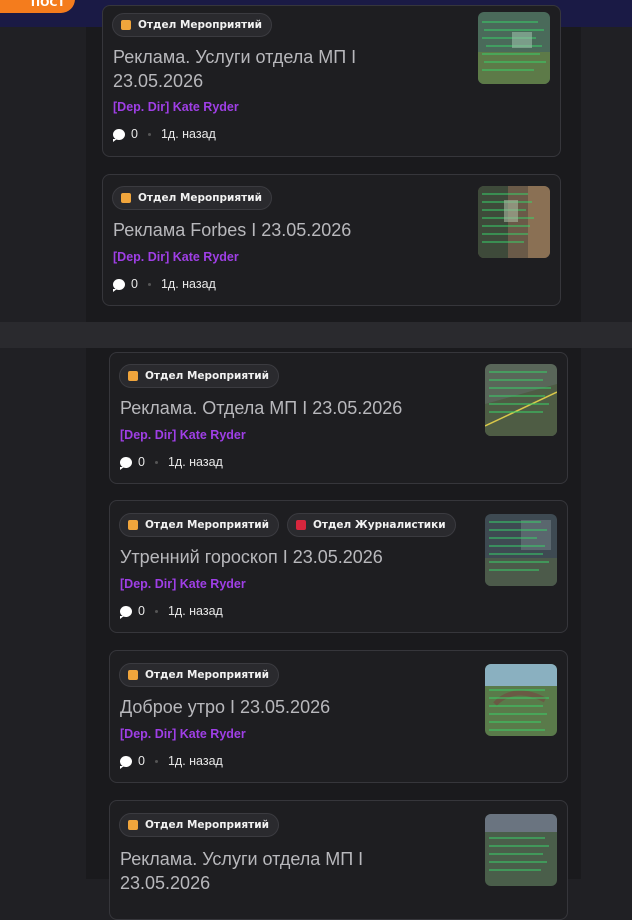 The image size is (632, 920). Describe the element at coordinates (261, 408) in the screenshot. I see `post-title: Реклама. Отдела МП I 23.05.2026` at that location.